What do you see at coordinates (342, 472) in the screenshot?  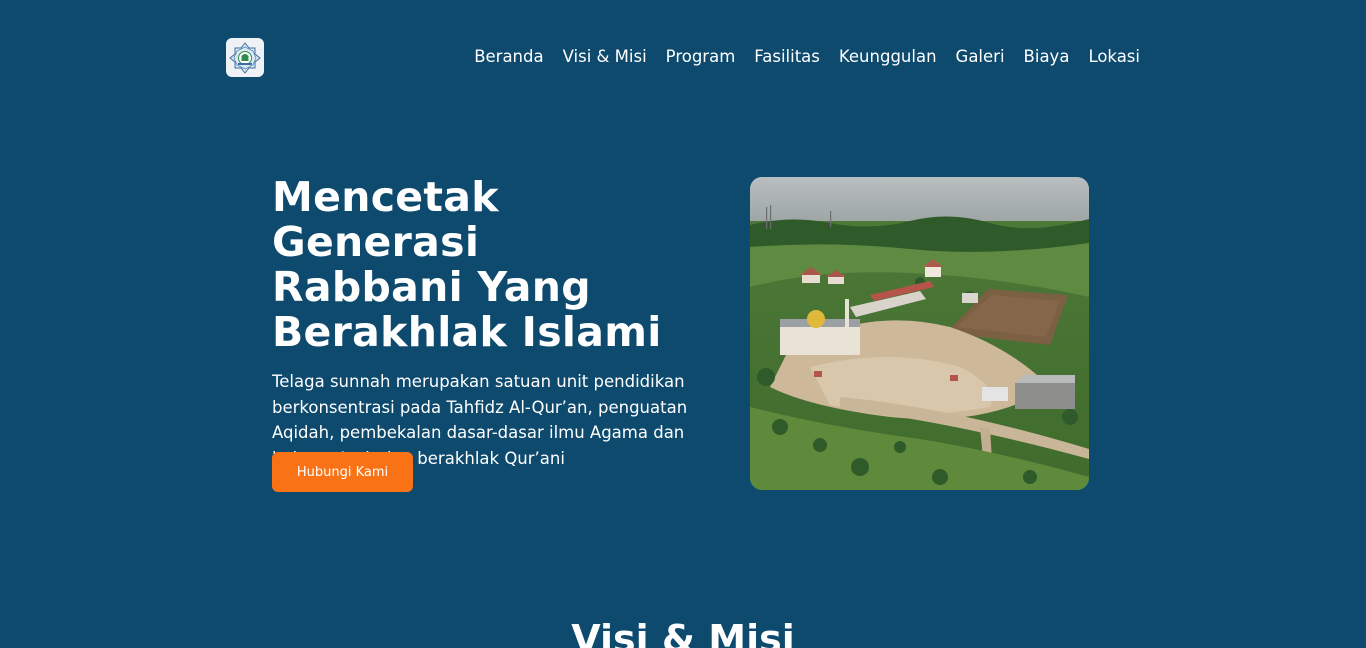 I see `contact-us-button: Hubungi Kami` at bounding box center [342, 472].